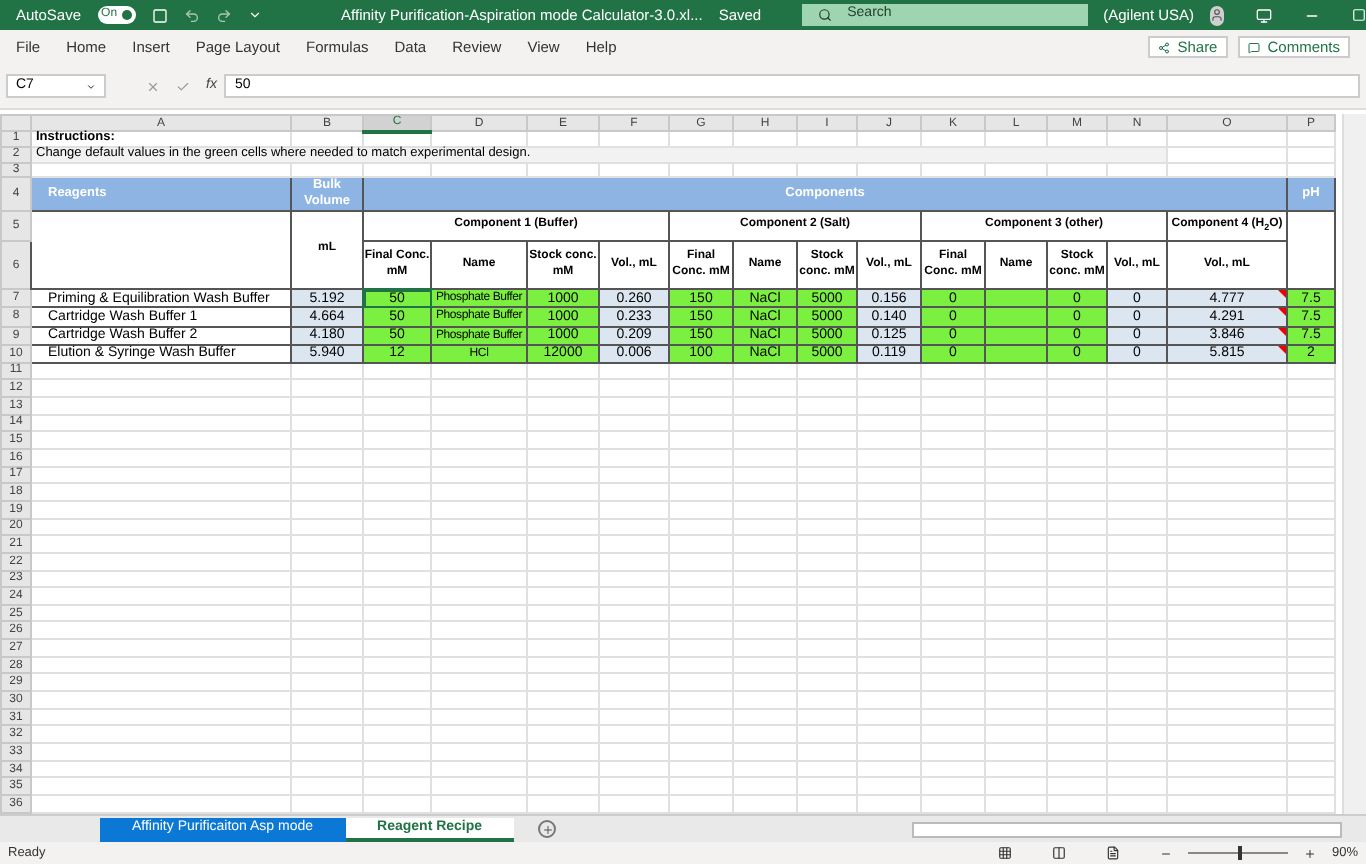 This screenshot has height=864, width=1366. What do you see at coordinates (1004, 853) in the screenshot?
I see `normal-view-icon` at bounding box center [1004, 853].